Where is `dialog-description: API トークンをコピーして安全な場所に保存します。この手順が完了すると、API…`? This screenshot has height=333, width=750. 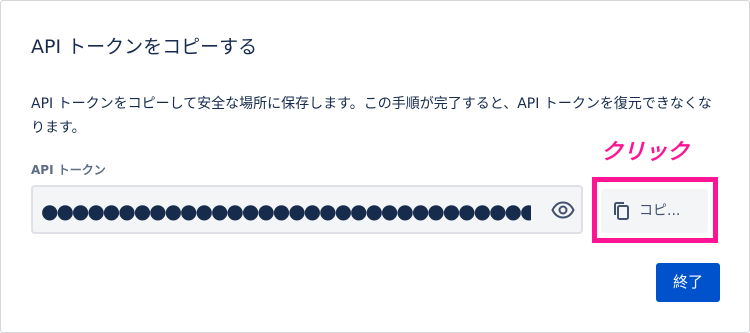 dialog-description: API トークンをコピーして安全な場所に保存します。この手順が完了すると、API… is located at coordinates (371, 116).